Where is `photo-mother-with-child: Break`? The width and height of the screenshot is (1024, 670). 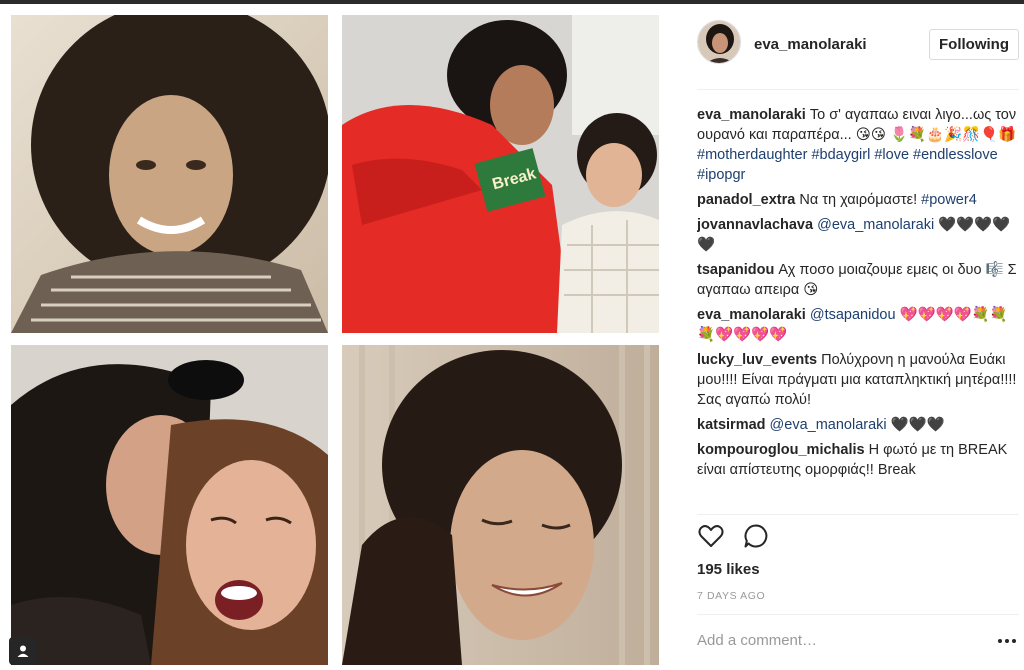
photo-mother-with-child: Break is located at coordinates (500, 174).